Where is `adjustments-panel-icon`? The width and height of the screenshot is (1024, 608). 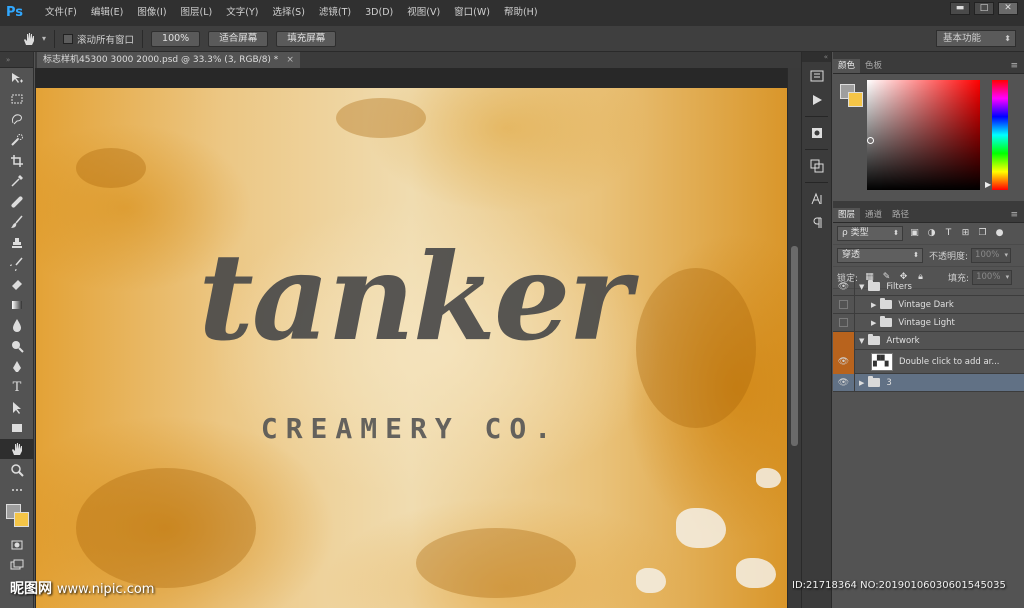
adjustments-panel-icon is located at coordinates (817, 133).